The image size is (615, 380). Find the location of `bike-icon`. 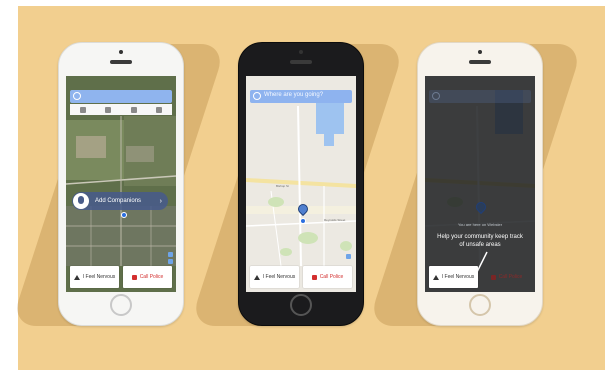

bike-icon is located at coordinates (133, 109).